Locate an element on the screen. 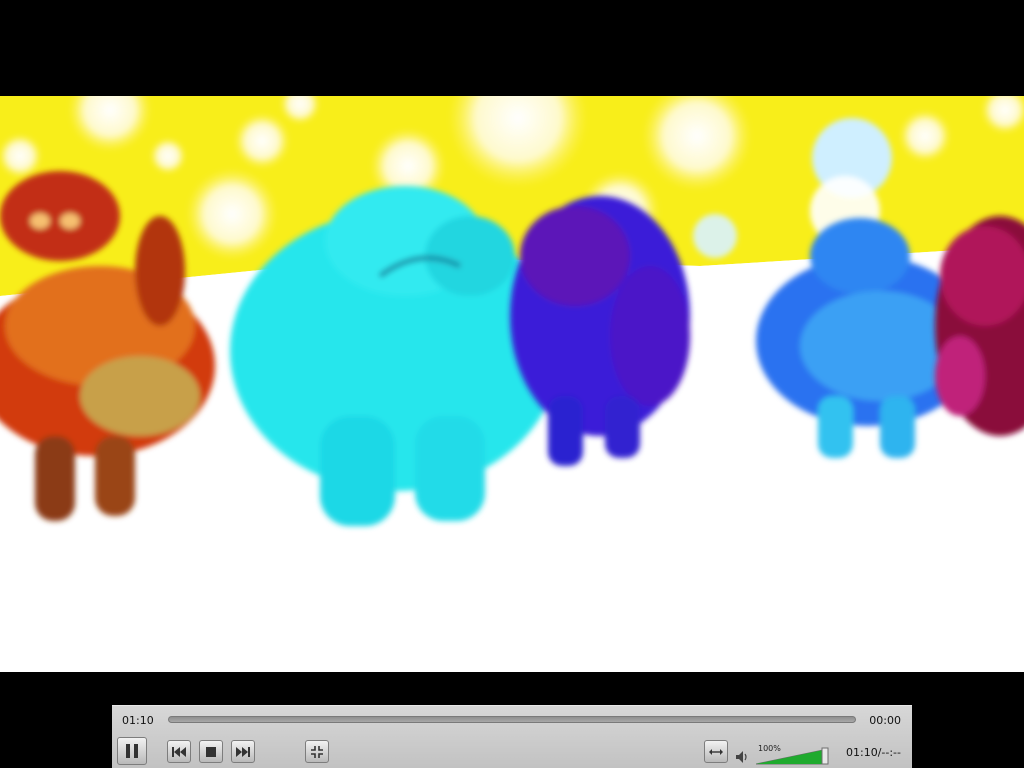 This screenshot has width=1024, height=768. fullscreen-icon is located at coordinates (317, 751).